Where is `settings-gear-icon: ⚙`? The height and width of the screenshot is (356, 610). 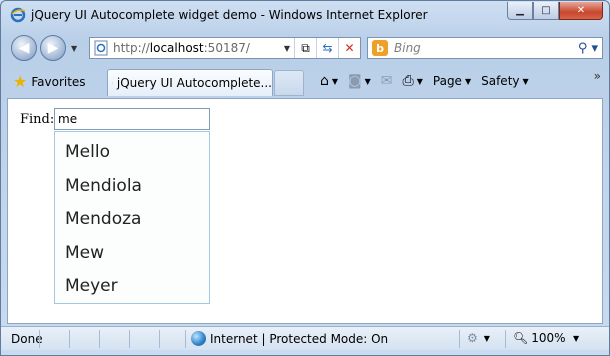 settings-gear-icon: ⚙ is located at coordinates (472, 338).